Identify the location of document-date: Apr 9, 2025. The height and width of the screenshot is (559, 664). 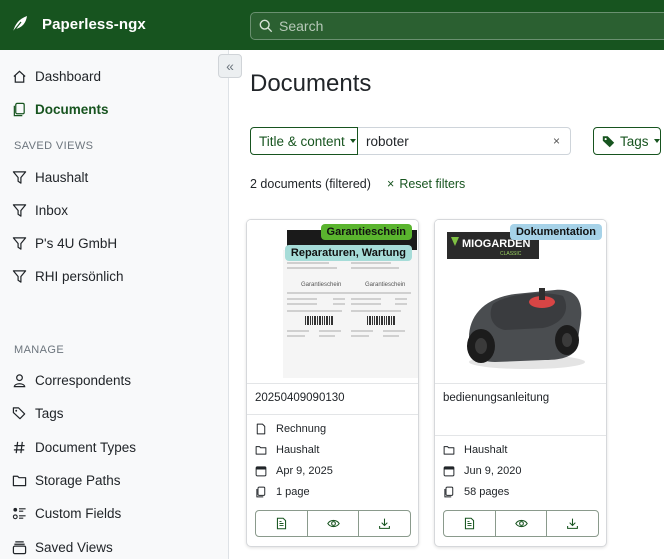
(294, 471).